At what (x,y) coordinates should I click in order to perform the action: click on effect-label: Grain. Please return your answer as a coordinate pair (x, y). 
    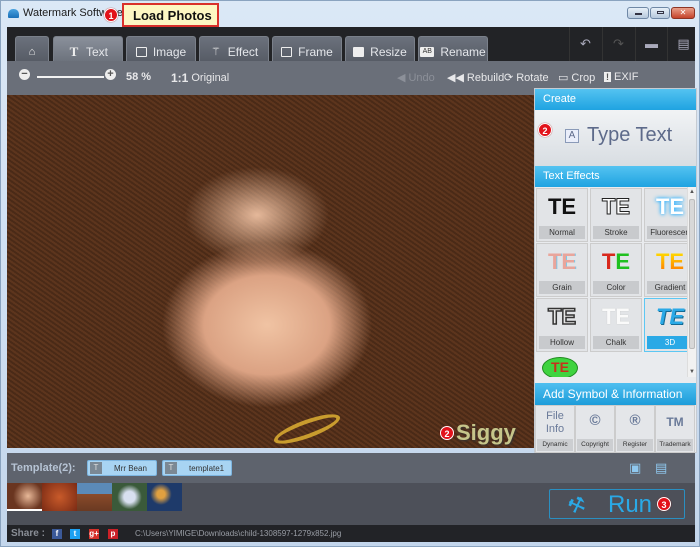
    Looking at the image, I should click on (562, 287).